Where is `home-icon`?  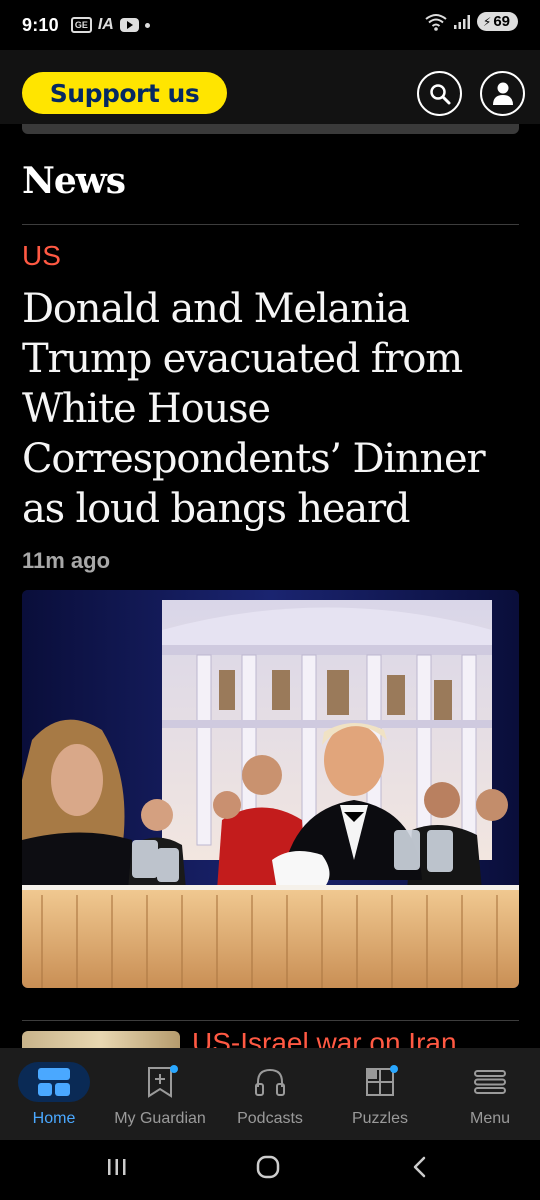
home-icon is located at coordinates (54, 1082).